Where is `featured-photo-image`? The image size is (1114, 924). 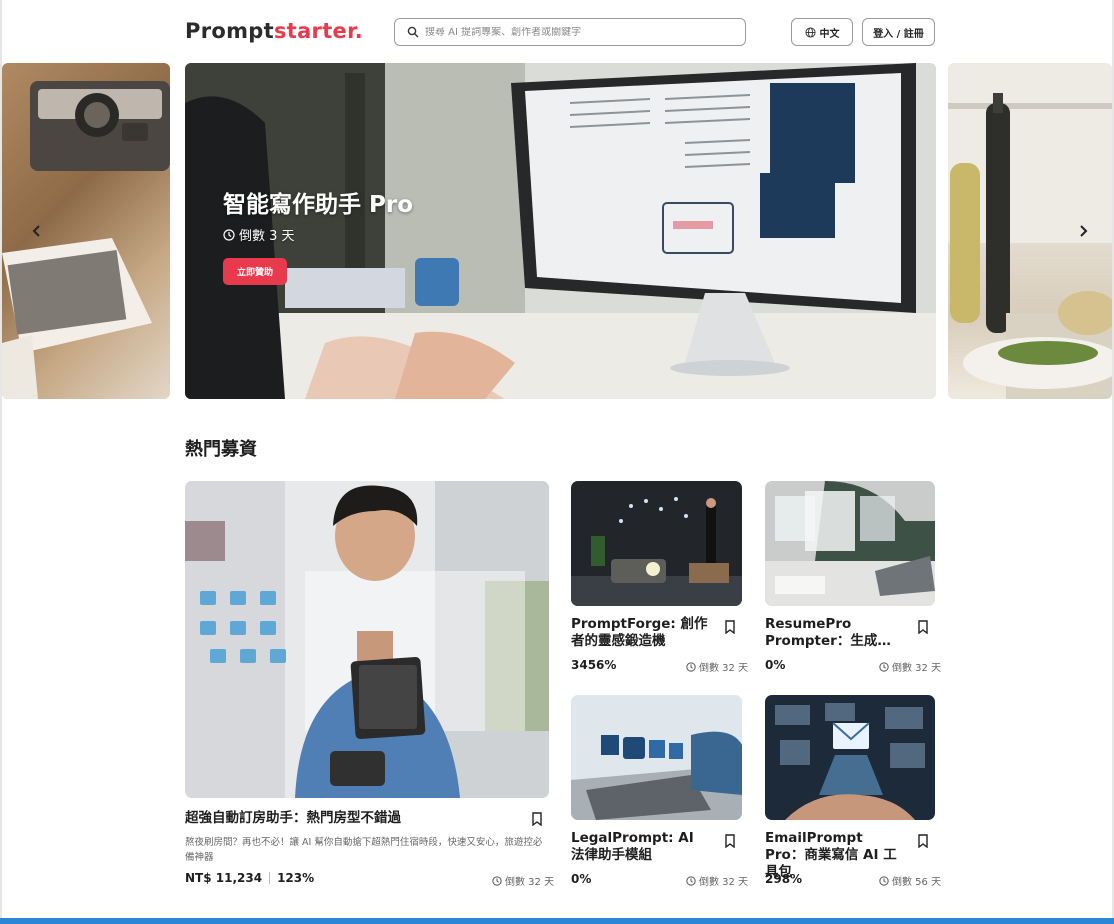 featured-photo-image is located at coordinates (367, 639).